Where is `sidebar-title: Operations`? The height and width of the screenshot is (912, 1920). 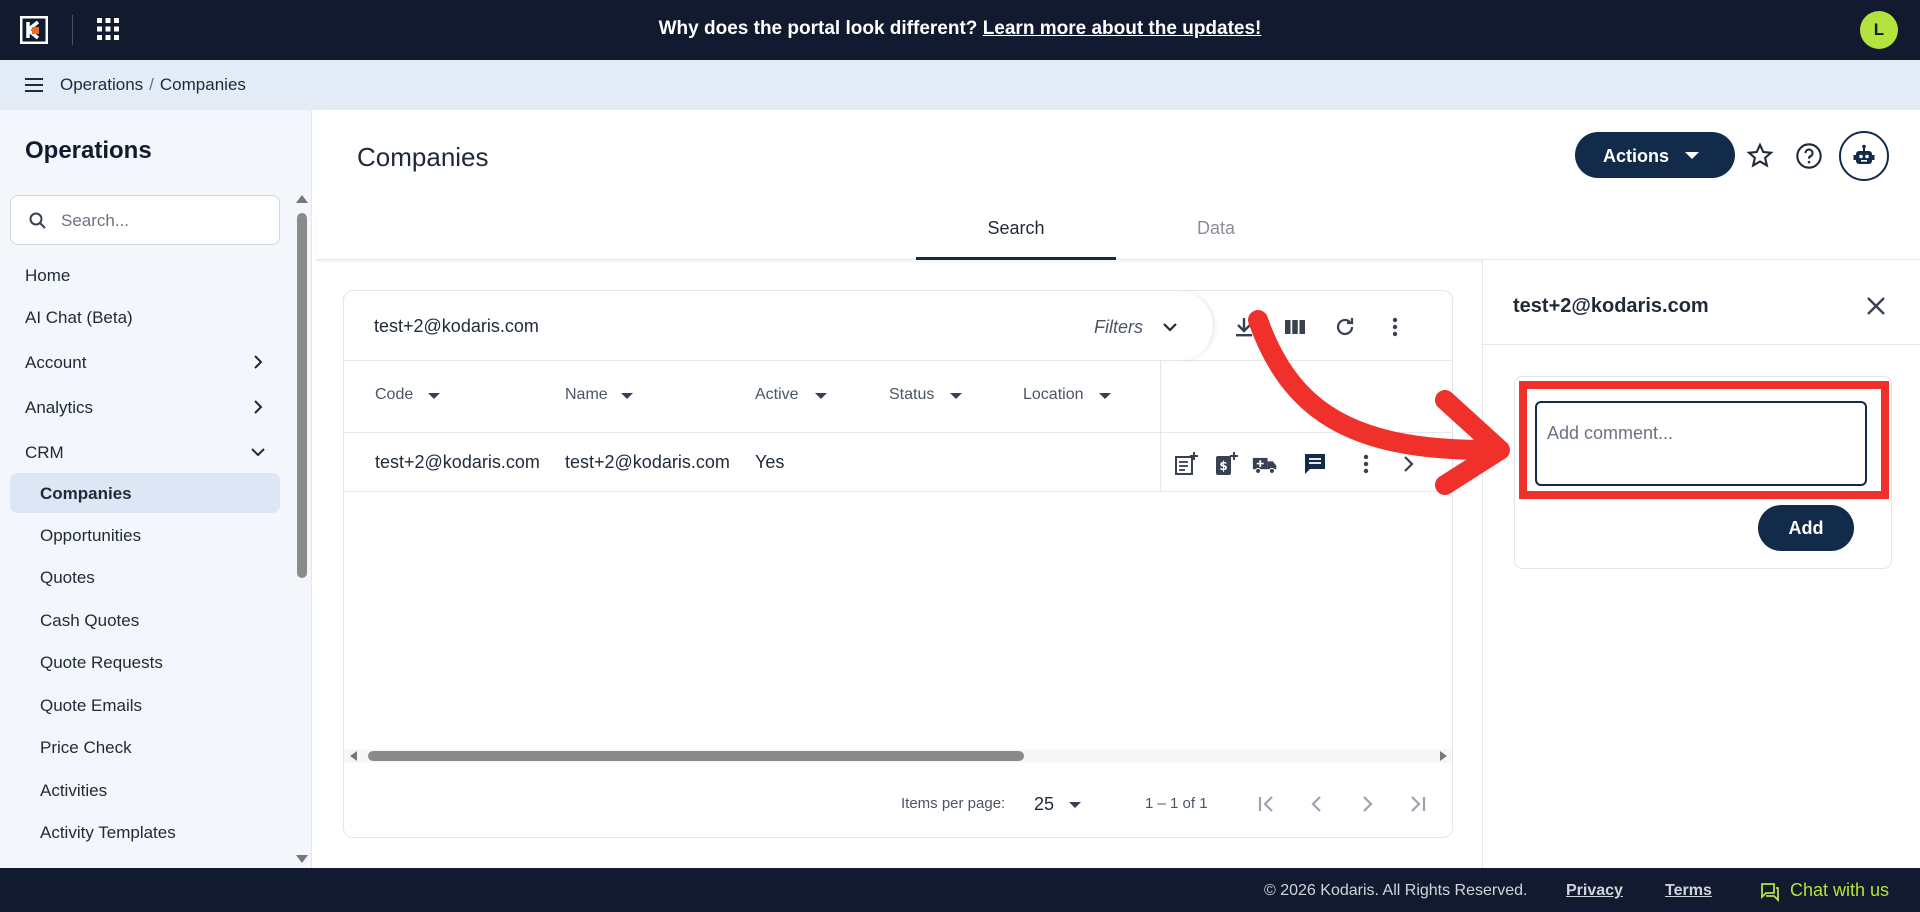 sidebar-title: Operations is located at coordinates (88, 150).